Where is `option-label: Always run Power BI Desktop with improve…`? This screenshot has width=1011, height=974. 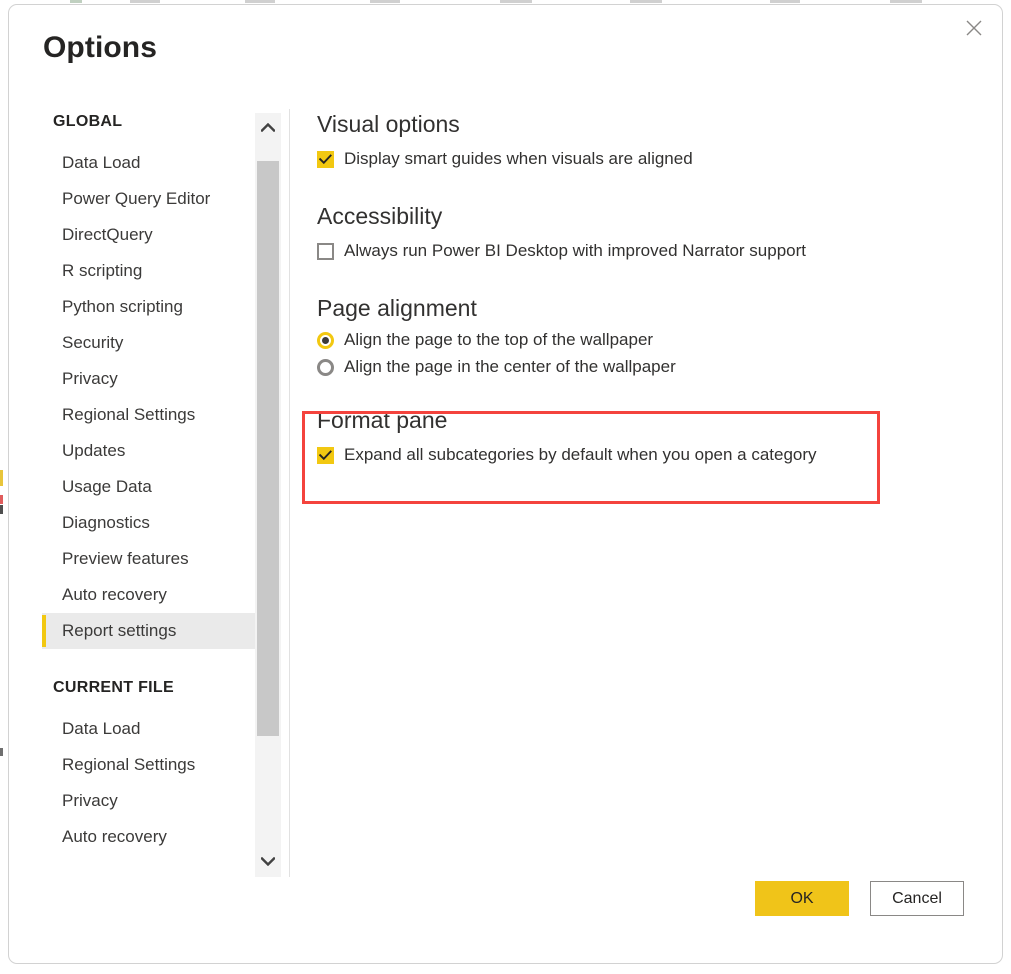 option-label: Always run Power BI Desktop with improve… is located at coordinates (575, 250).